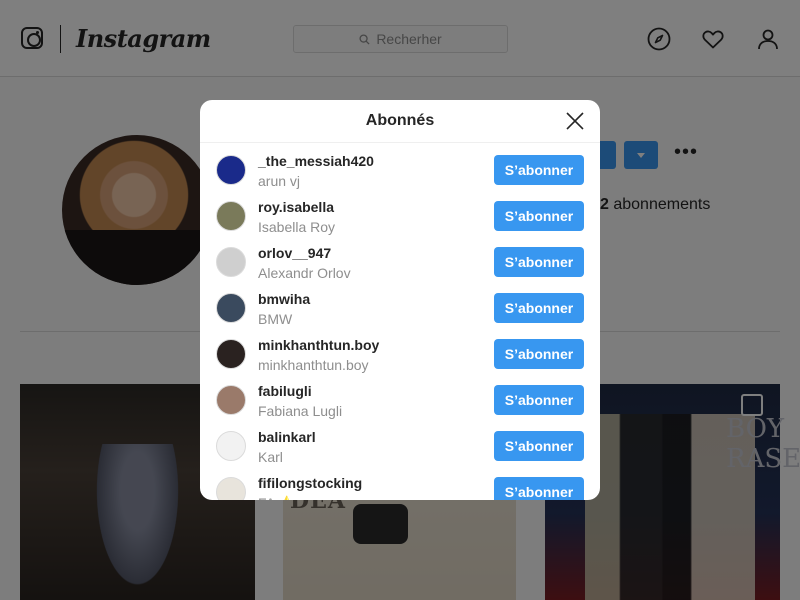  Describe the element at coordinates (318, 345) in the screenshot. I see `follower-username: minkhanthtun.boy` at that location.